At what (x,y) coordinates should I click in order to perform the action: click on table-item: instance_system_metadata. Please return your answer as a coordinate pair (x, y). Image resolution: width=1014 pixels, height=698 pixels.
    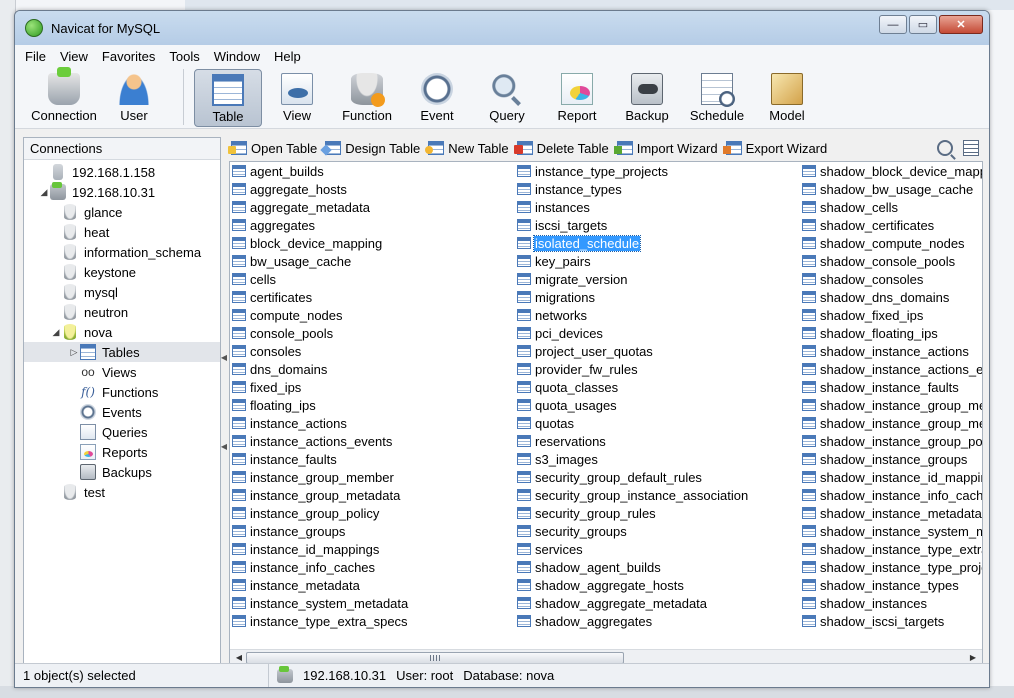
    Looking at the image, I should click on (373, 603).